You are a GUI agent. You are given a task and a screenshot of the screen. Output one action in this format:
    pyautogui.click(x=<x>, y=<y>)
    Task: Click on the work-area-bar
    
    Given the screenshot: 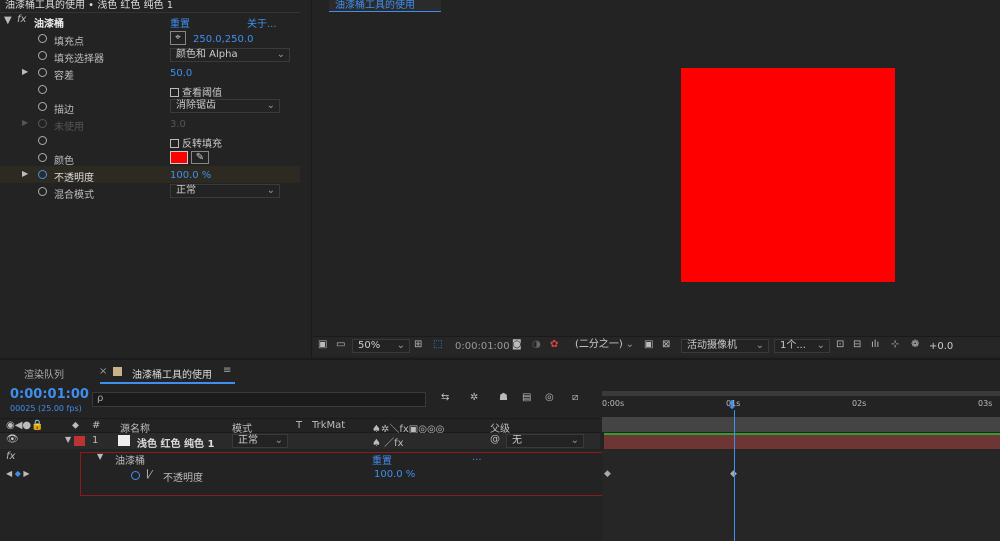 What is the action you would take?
    pyautogui.click(x=801, y=424)
    